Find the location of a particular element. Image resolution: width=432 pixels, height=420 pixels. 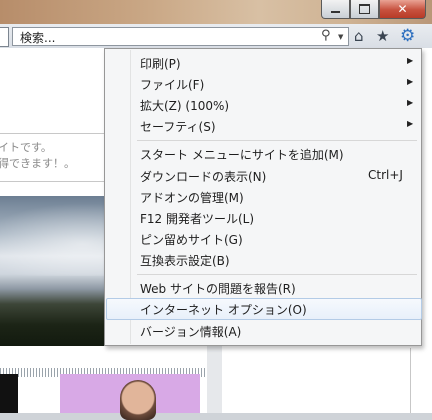

menu-item-label: 互換表示設定(B) is located at coordinates (185, 261).